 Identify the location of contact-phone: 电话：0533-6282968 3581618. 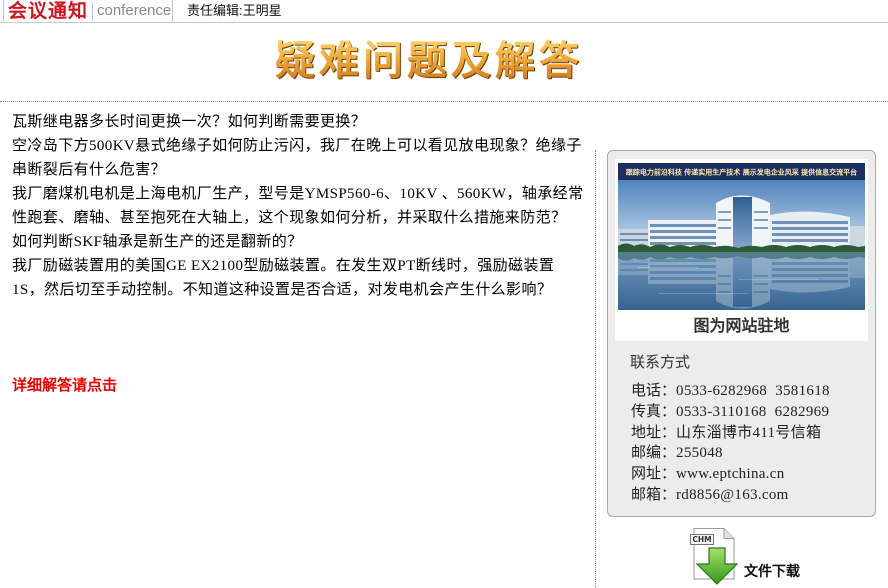
(751, 391).